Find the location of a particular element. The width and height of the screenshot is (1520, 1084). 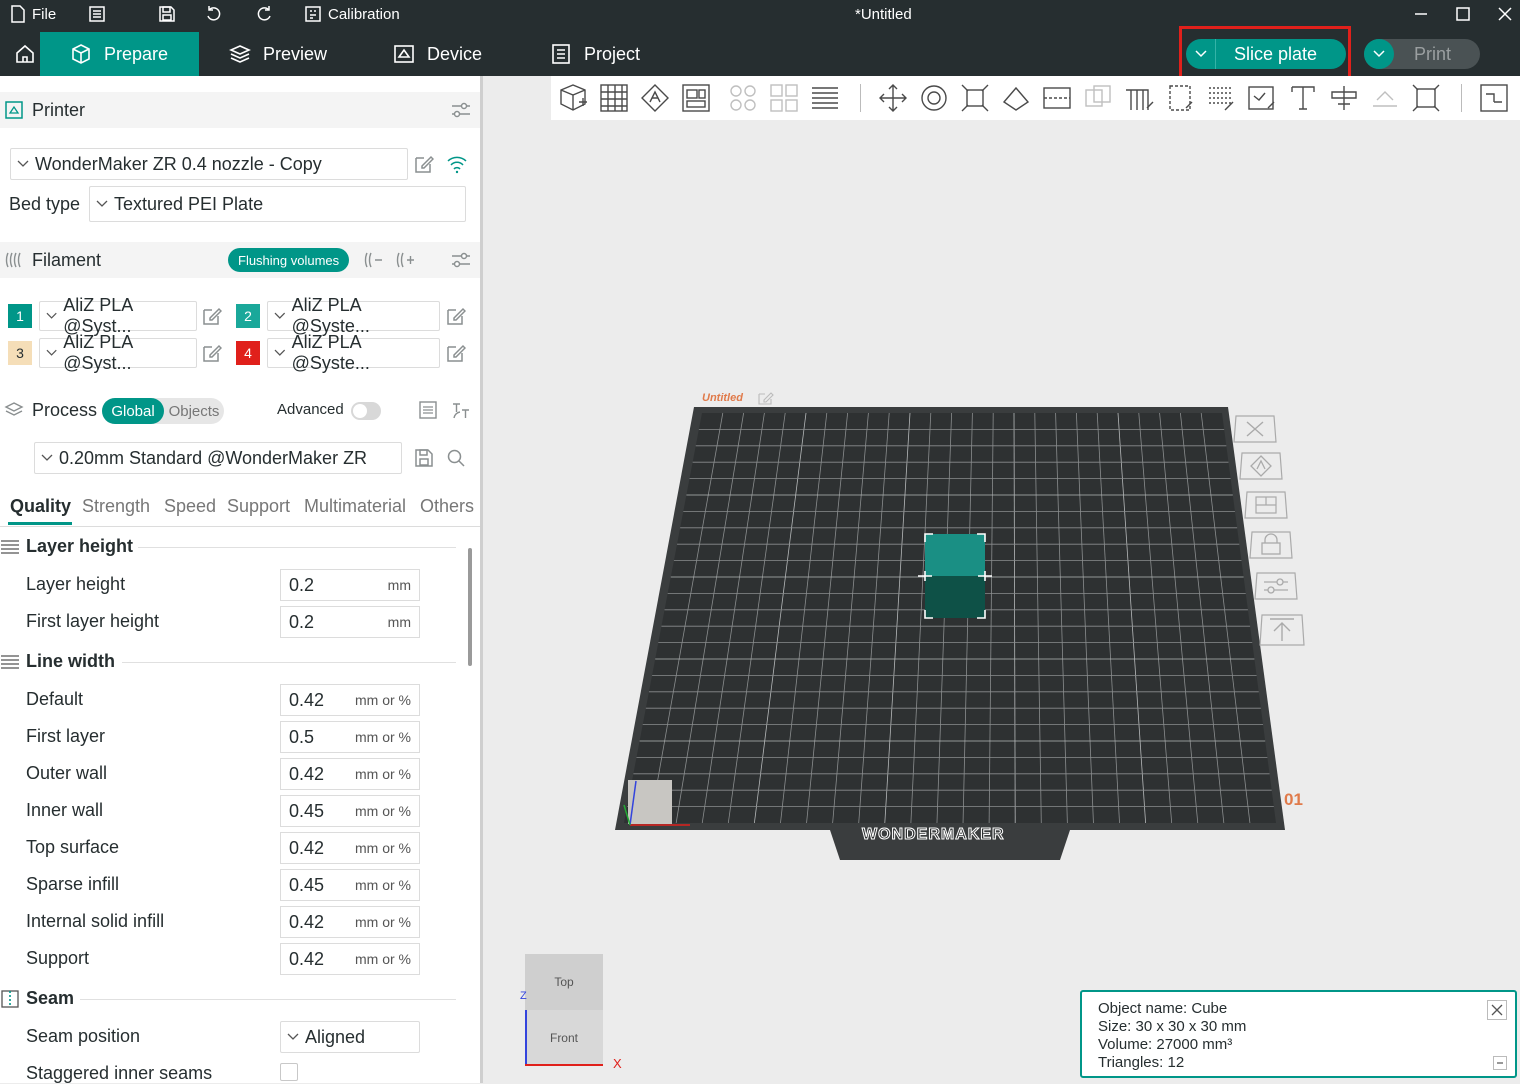

outer-wall-width-input: 0.42 mm or % is located at coordinates (350, 774).